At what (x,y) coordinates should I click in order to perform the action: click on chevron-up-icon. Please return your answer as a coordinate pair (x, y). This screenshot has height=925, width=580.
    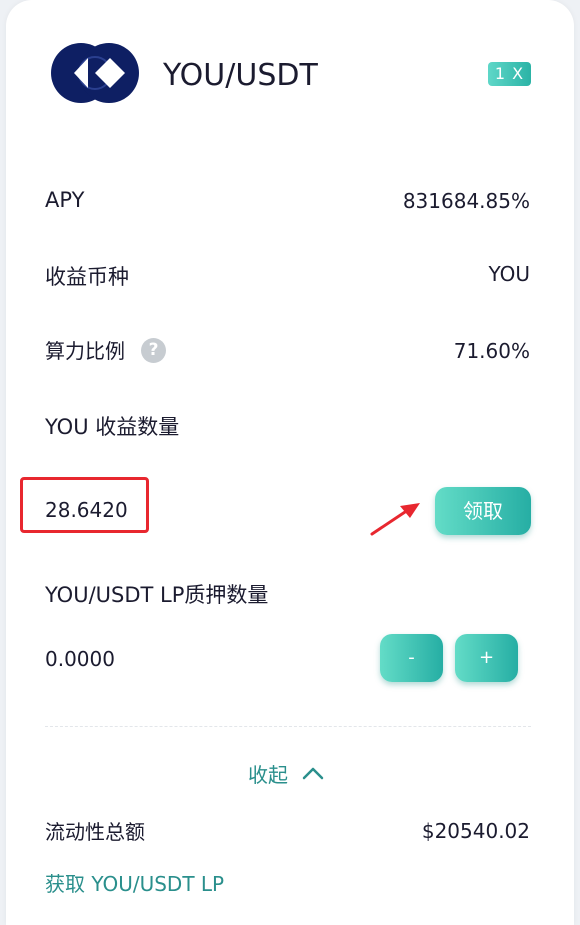
    Looking at the image, I should click on (313, 773).